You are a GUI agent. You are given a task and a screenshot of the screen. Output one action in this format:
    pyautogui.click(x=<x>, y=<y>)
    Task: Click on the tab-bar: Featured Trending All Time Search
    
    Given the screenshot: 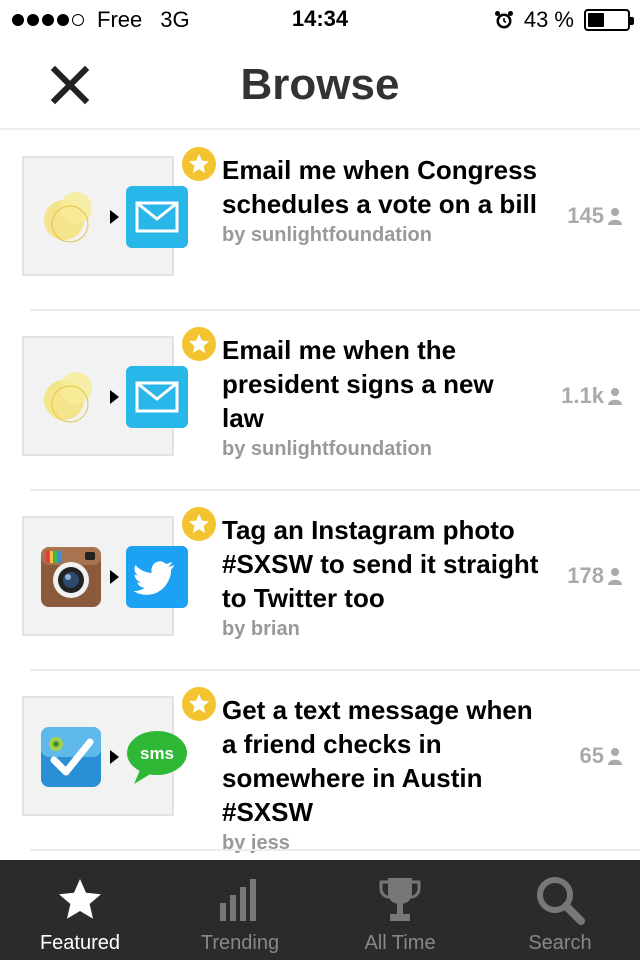 What is the action you would take?
    pyautogui.click(x=320, y=910)
    